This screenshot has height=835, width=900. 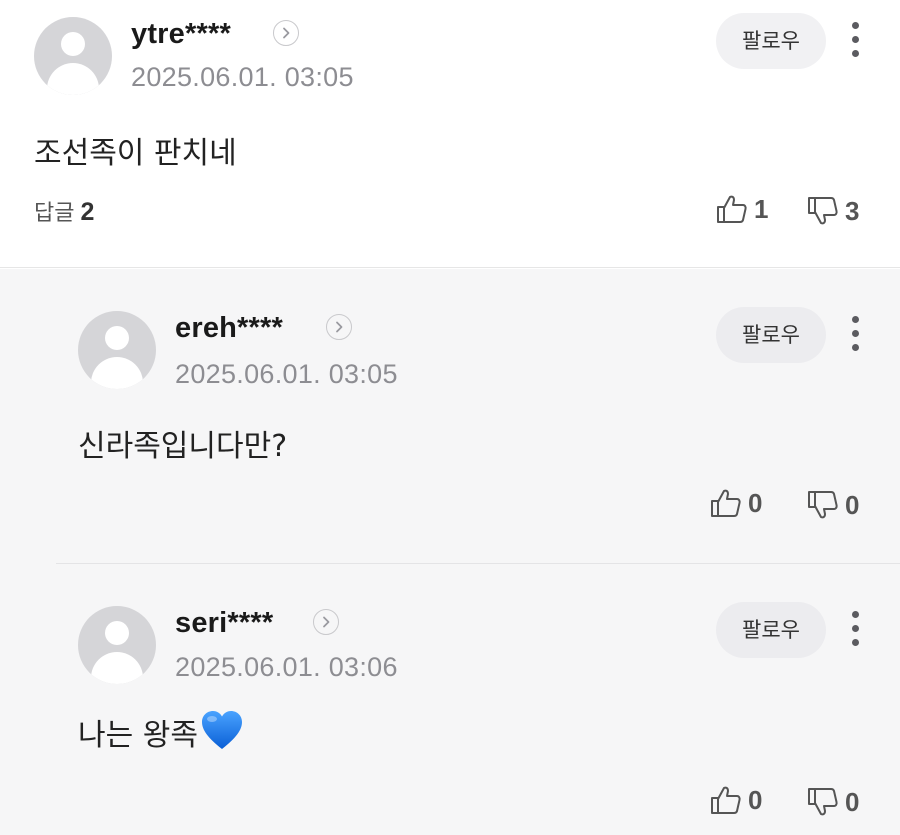 I want to click on username: ereh****, so click(x=229, y=328).